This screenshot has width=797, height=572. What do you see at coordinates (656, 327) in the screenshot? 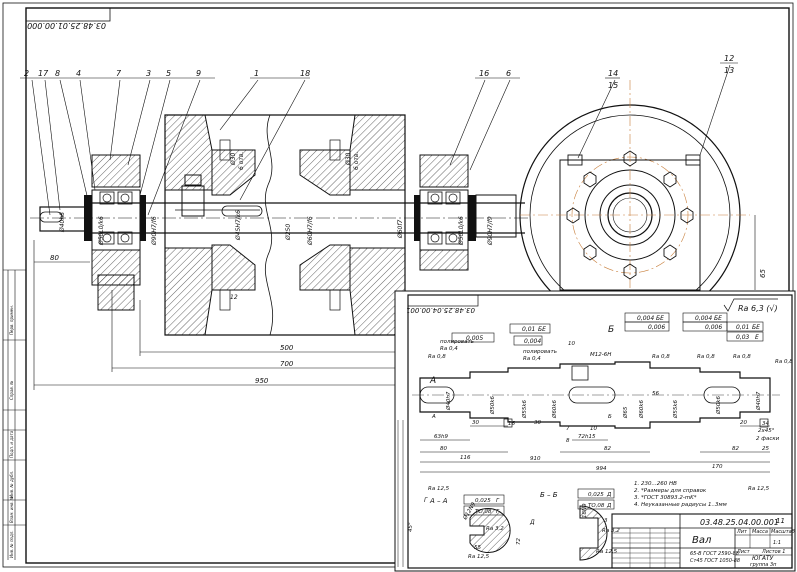
I see `tol-5: 0,006` at bounding box center [656, 327].